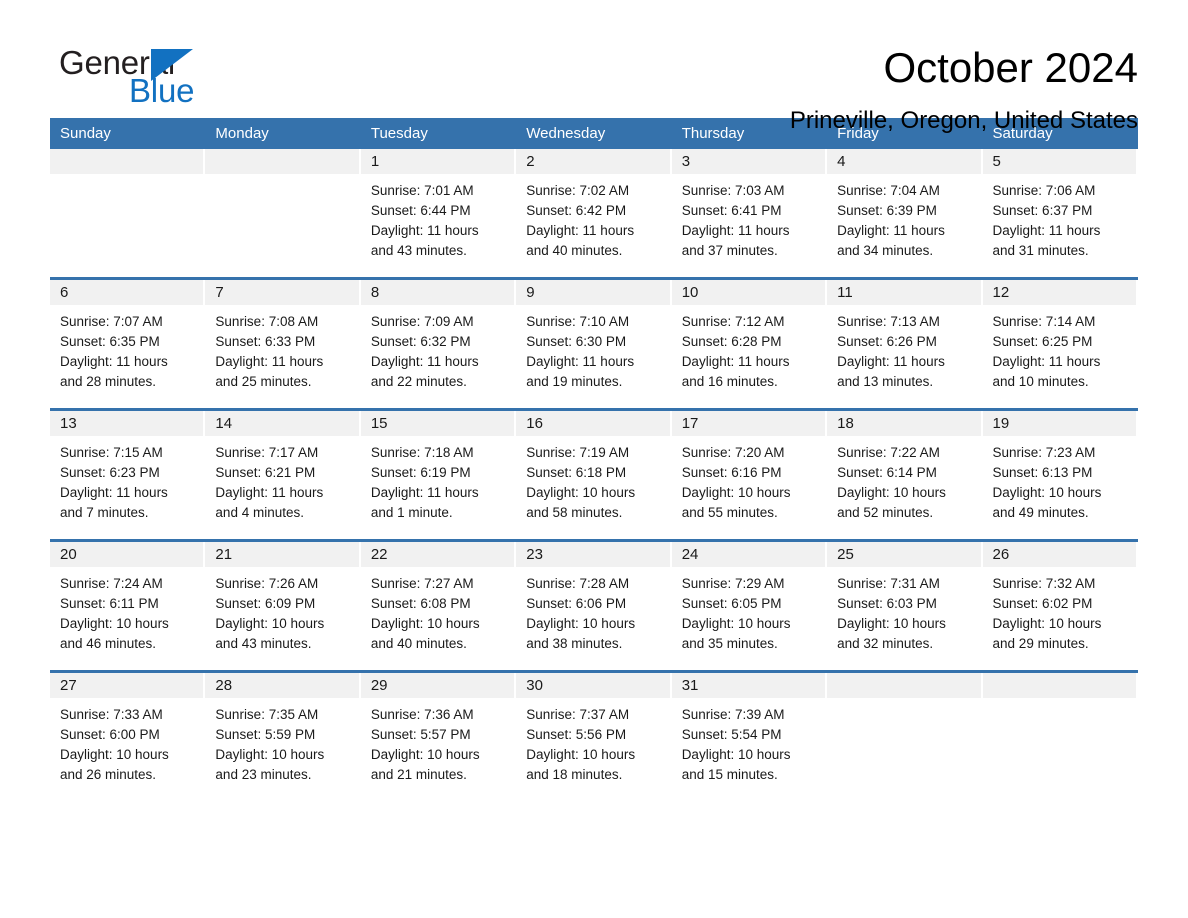 Image resolution: width=1188 pixels, height=918 pixels. What do you see at coordinates (259, 512) in the screenshot?
I see `daylight-text-cont: and 4 minutes.` at bounding box center [259, 512].